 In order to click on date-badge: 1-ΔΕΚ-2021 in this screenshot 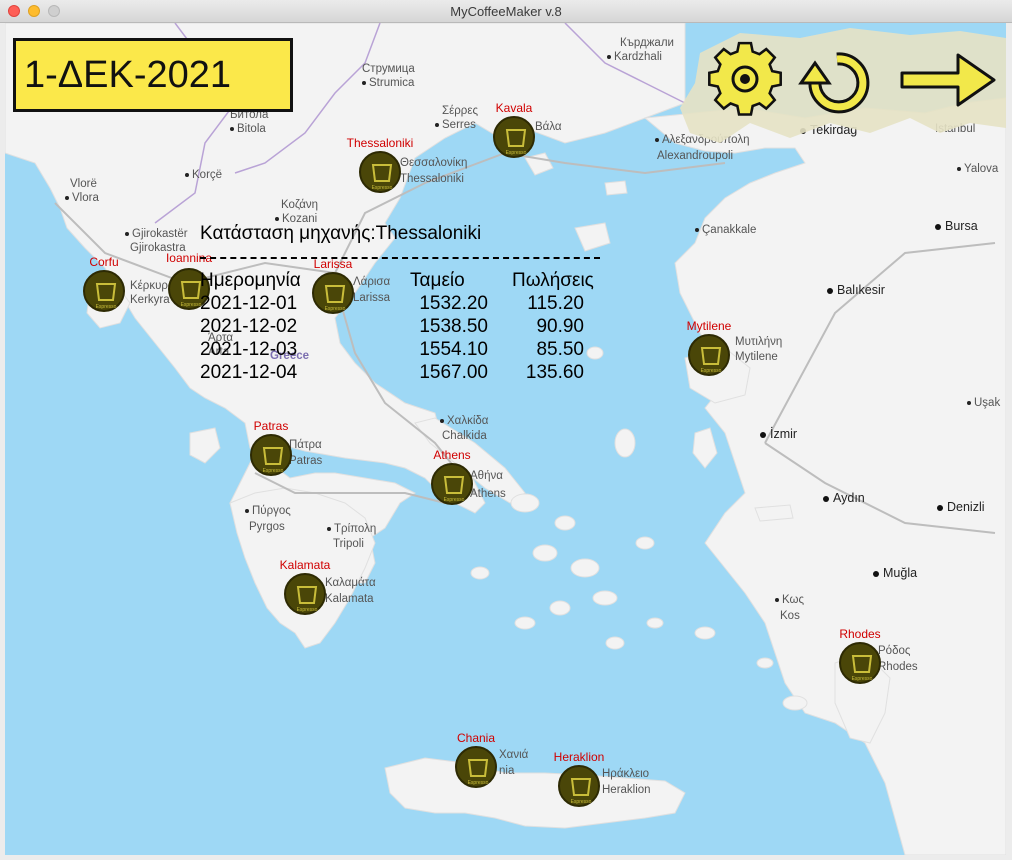, I will do `click(153, 75)`.